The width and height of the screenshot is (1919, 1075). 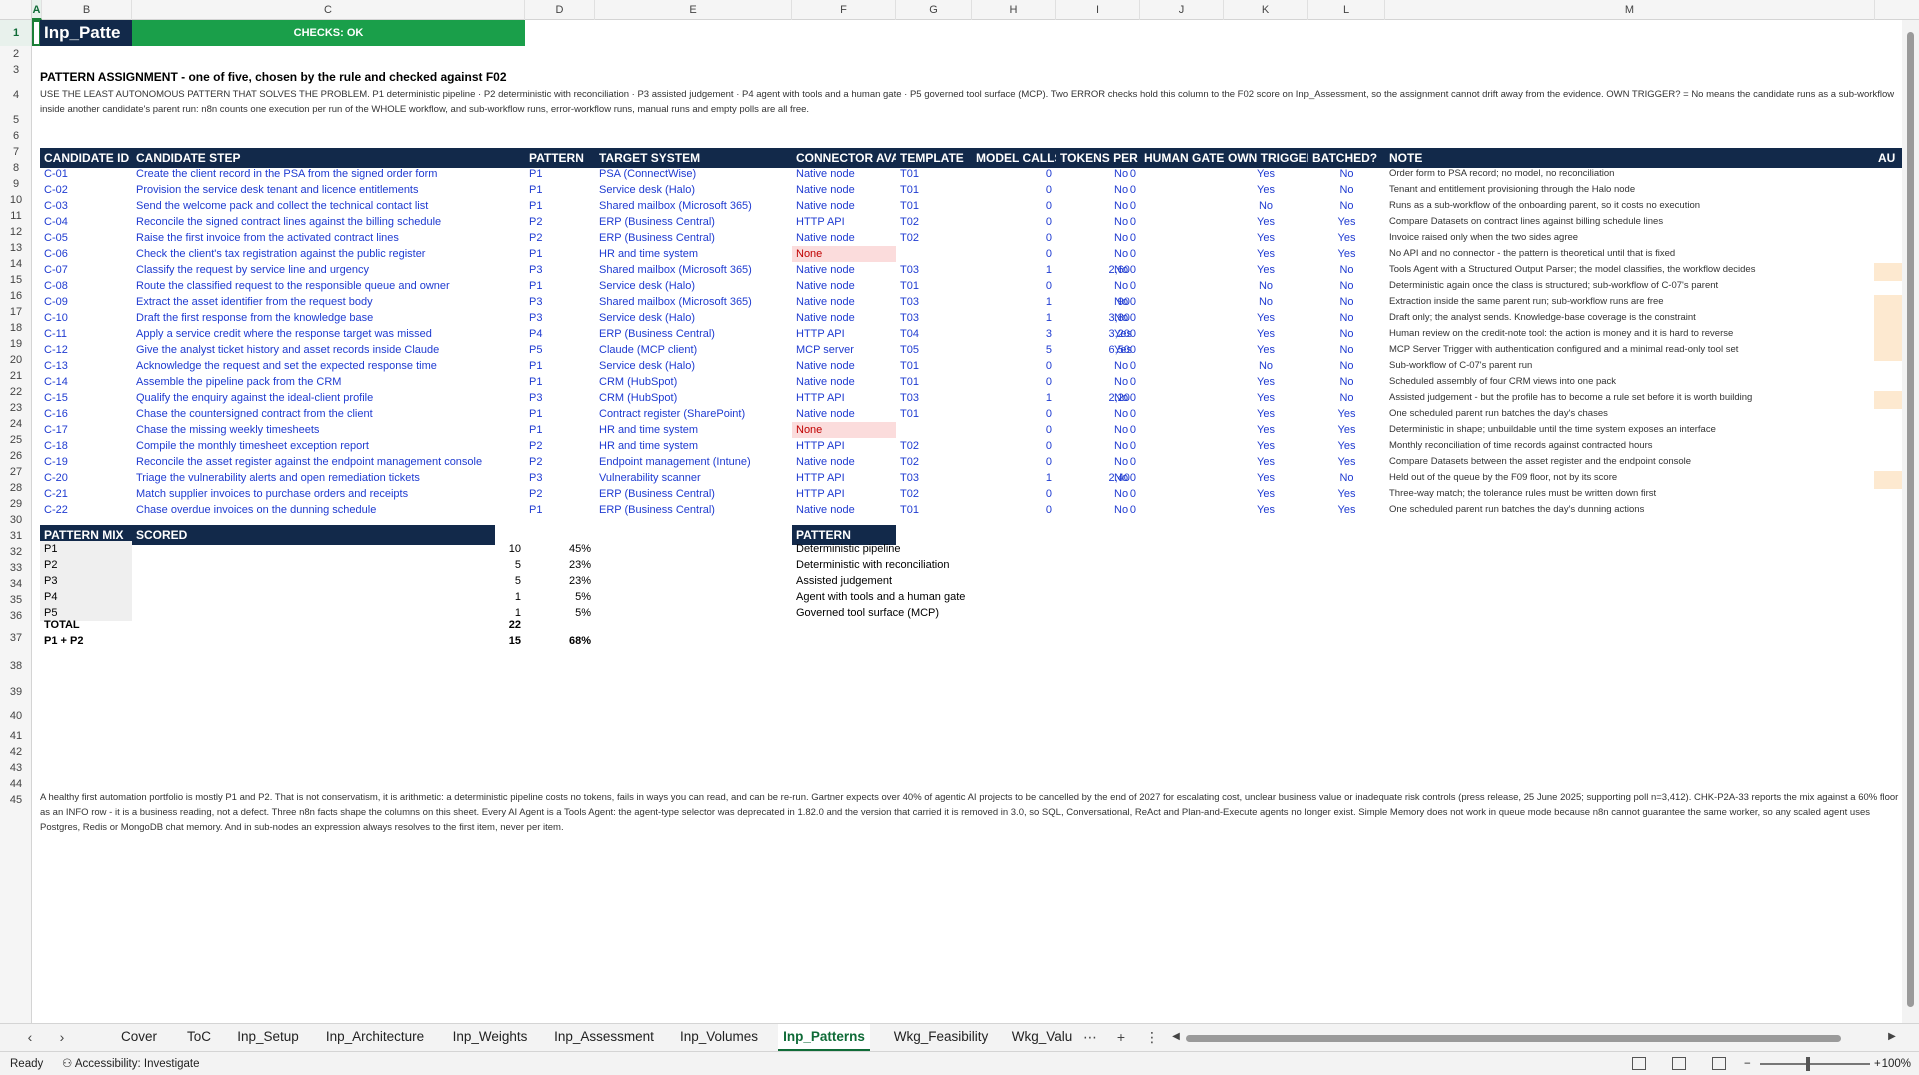 I want to click on mix-pattern-name: Deterministic pipeline, so click(x=907, y=549).